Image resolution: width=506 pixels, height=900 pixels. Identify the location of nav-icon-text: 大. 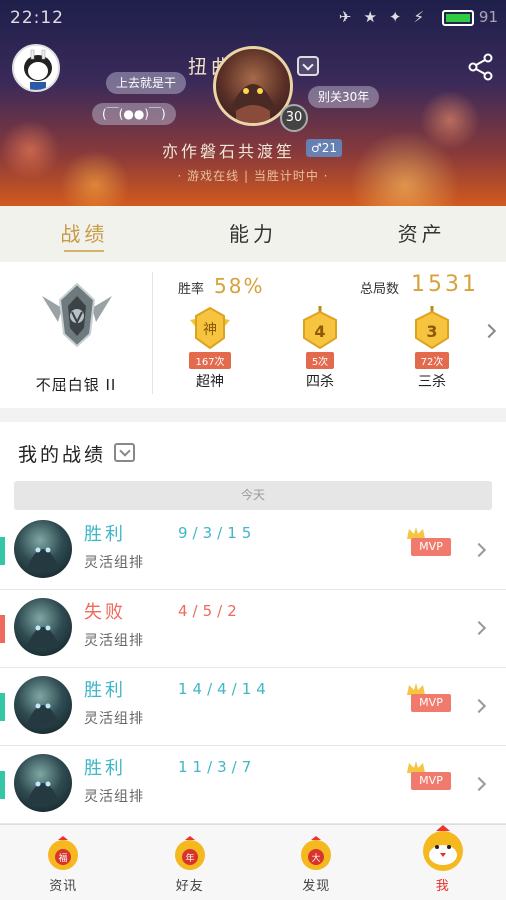
(316, 858).